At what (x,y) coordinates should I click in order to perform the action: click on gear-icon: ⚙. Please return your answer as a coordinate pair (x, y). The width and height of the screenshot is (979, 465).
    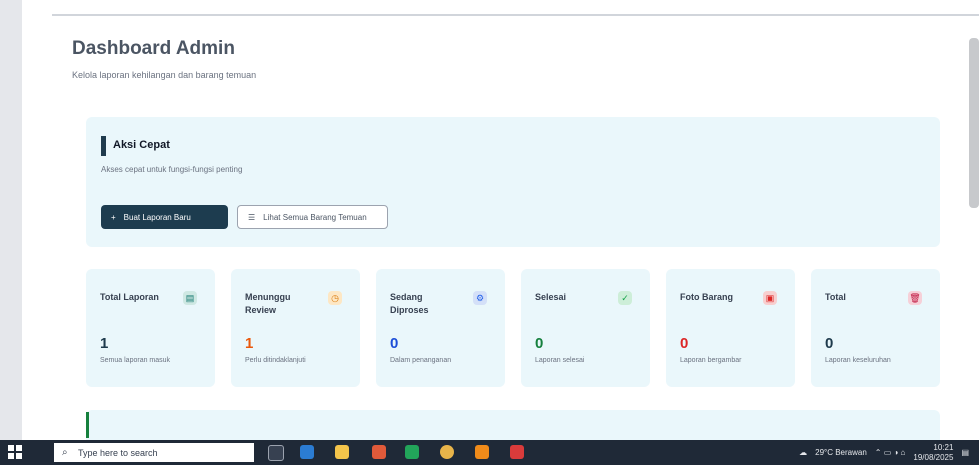
    Looking at the image, I should click on (480, 298).